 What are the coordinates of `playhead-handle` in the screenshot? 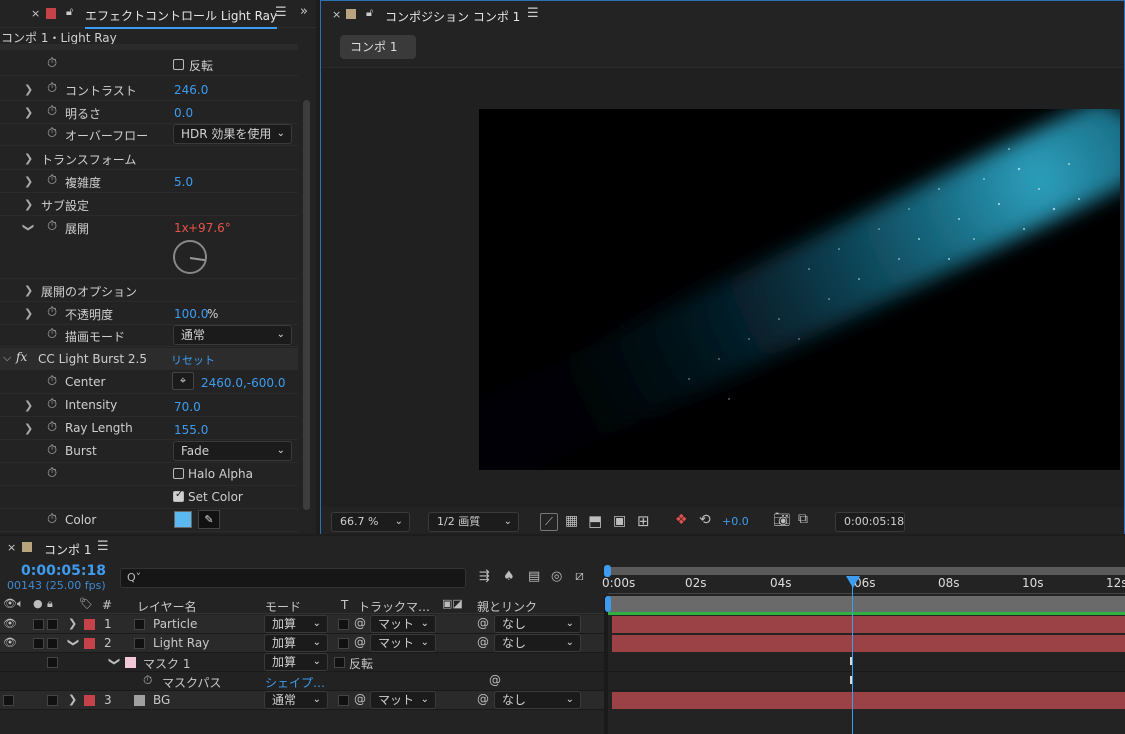 It's located at (853, 582).